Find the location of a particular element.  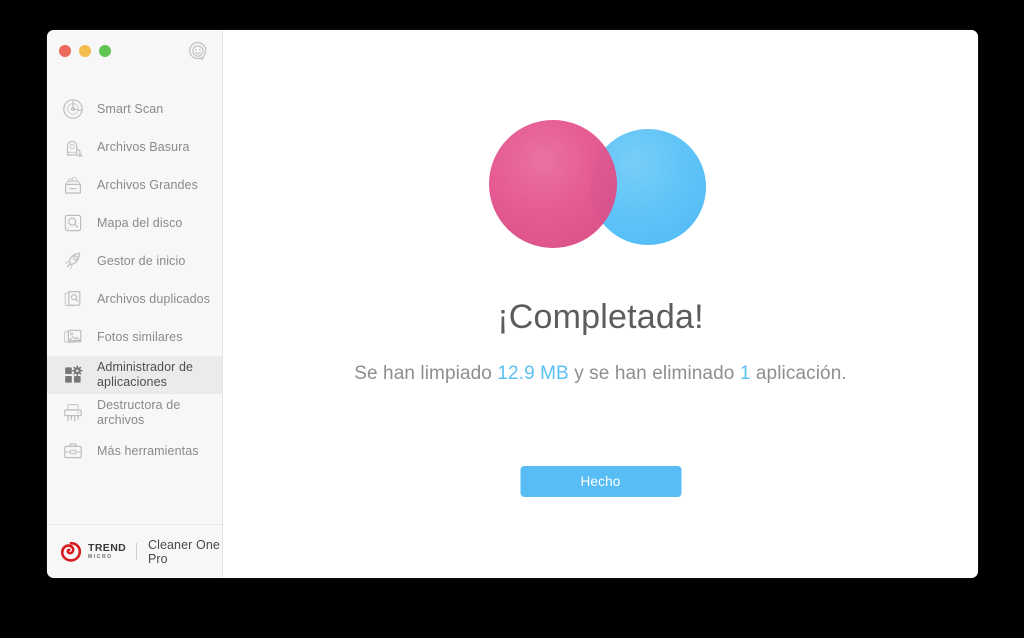

radar-scan-icon is located at coordinates (73, 109).